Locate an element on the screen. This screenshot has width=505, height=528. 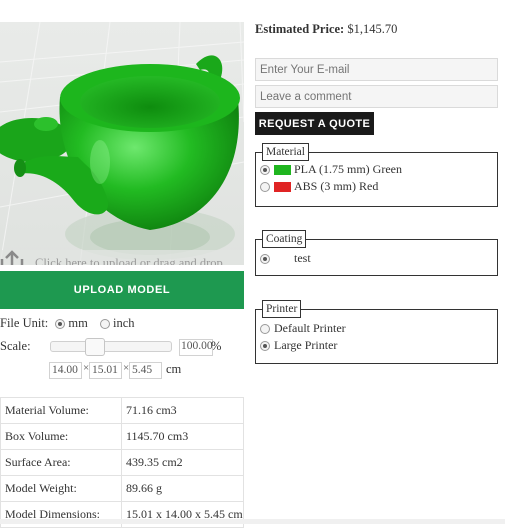
printer-option-default: Default Printer is located at coordinates (378, 328).